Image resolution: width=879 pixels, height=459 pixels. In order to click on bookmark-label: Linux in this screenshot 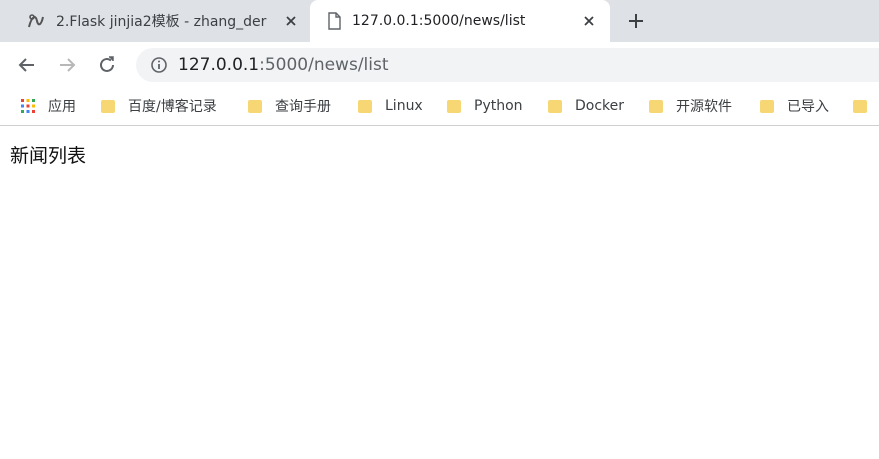, I will do `click(404, 106)`.